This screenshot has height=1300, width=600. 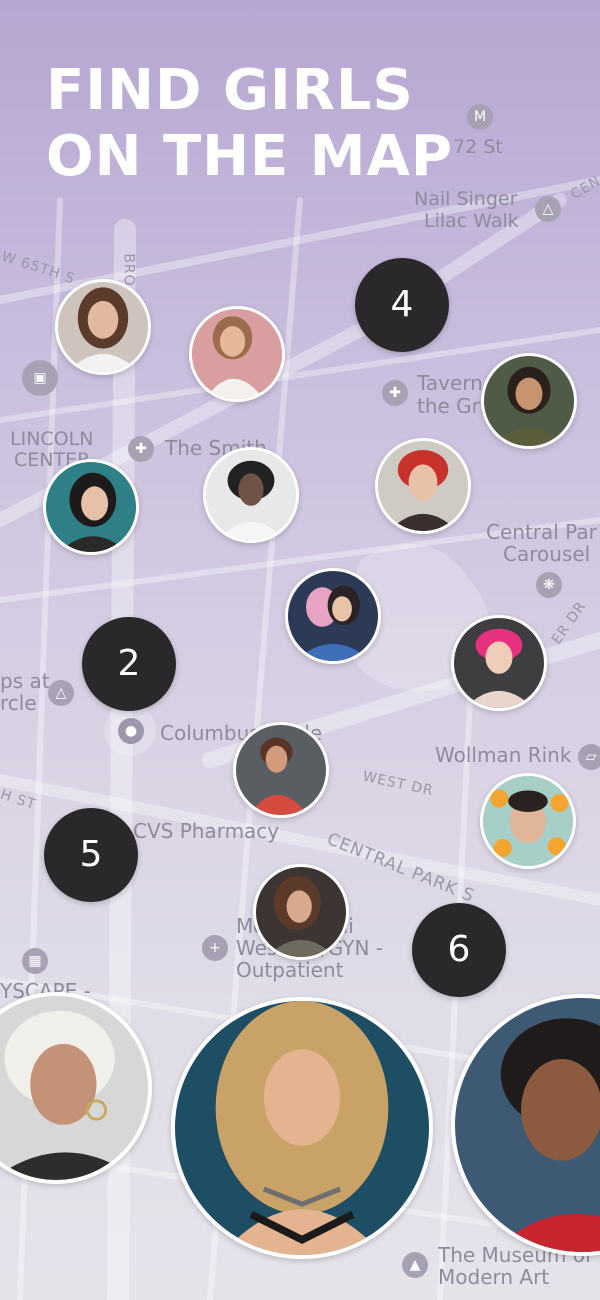 I want to click on cluster-marker-4: 4, so click(x=402, y=305).